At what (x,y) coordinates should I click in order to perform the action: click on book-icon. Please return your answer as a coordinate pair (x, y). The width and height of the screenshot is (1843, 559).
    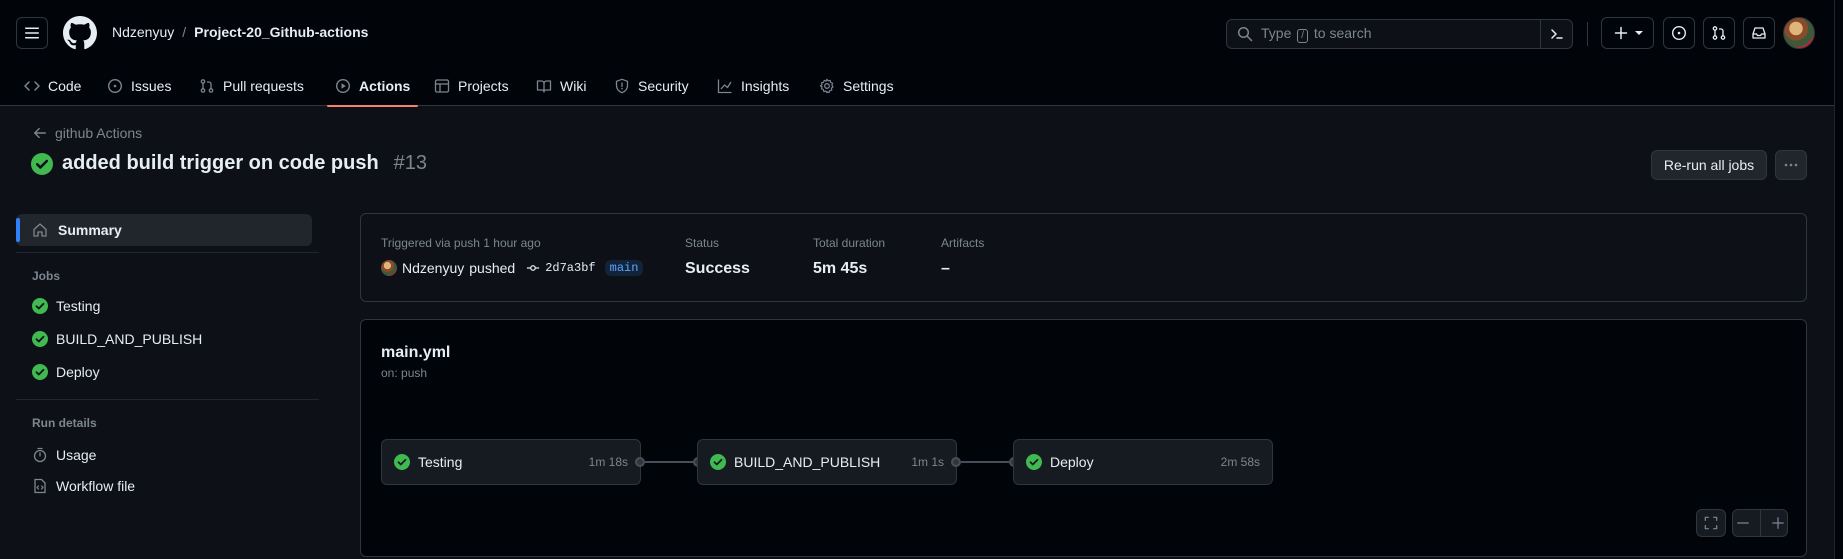
    Looking at the image, I should click on (544, 86).